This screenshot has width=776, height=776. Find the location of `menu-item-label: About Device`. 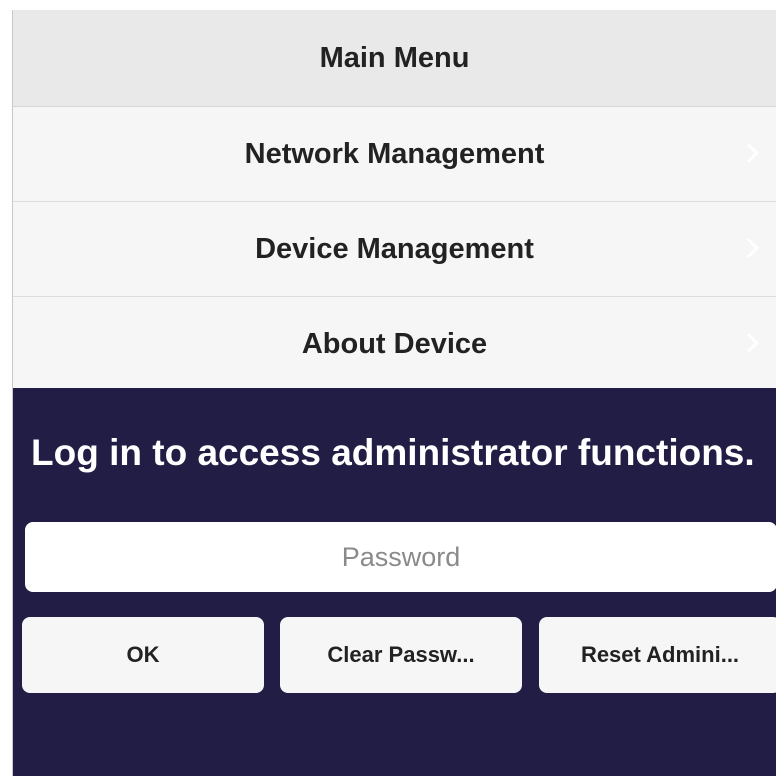

menu-item-label: About Device is located at coordinates (394, 343).